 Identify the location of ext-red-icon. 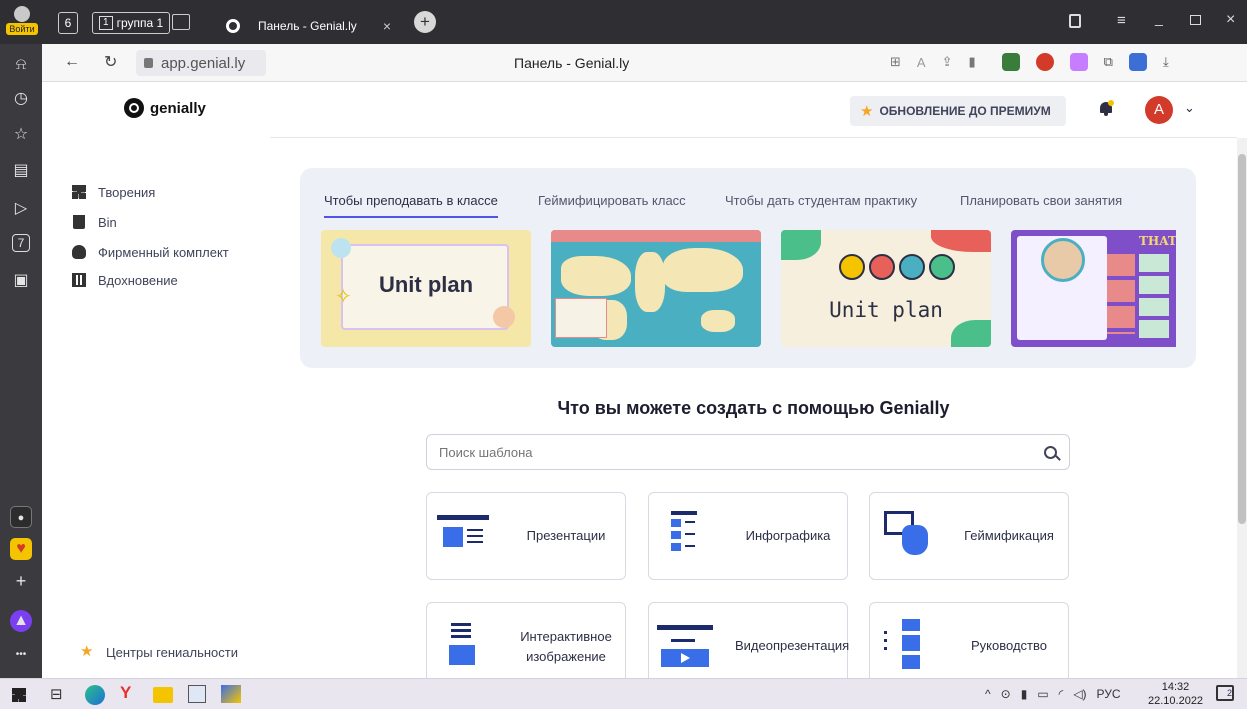
(1044, 62).